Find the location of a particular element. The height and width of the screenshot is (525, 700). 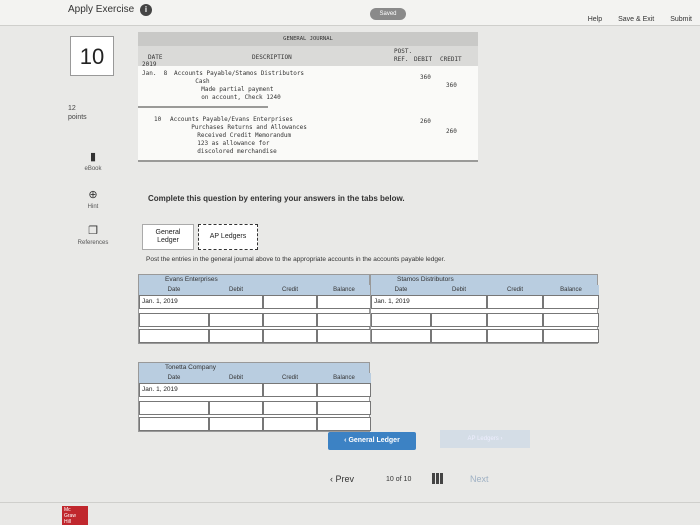

references-button: ❐ References is located at coordinates (93, 235).